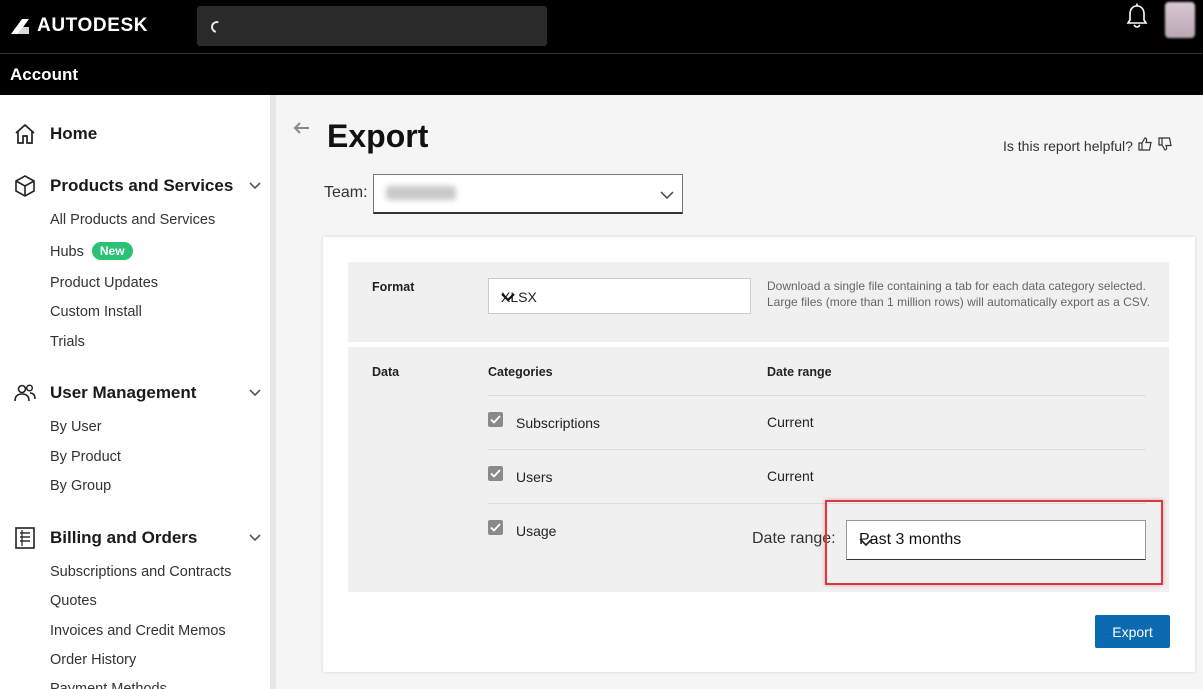 The height and width of the screenshot is (689, 1203). I want to click on back-arrow-icon, so click(301, 130).